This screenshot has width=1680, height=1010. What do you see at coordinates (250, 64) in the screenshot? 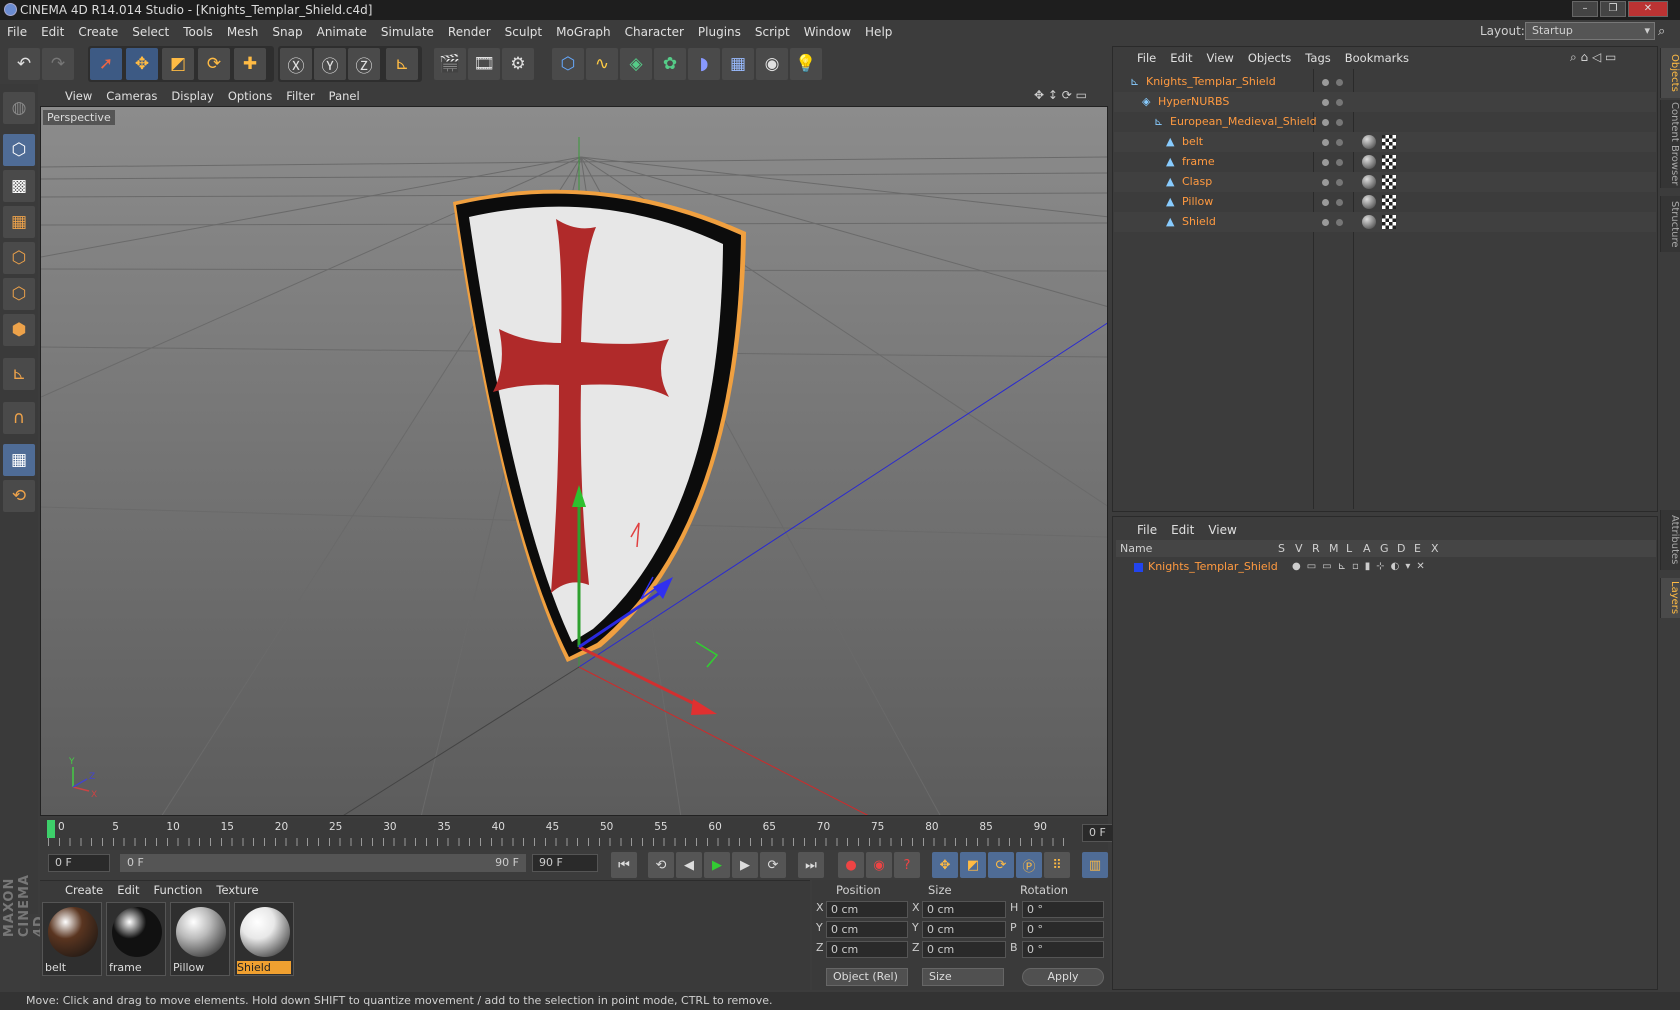
I see `add-tool-icon: ✚` at bounding box center [250, 64].